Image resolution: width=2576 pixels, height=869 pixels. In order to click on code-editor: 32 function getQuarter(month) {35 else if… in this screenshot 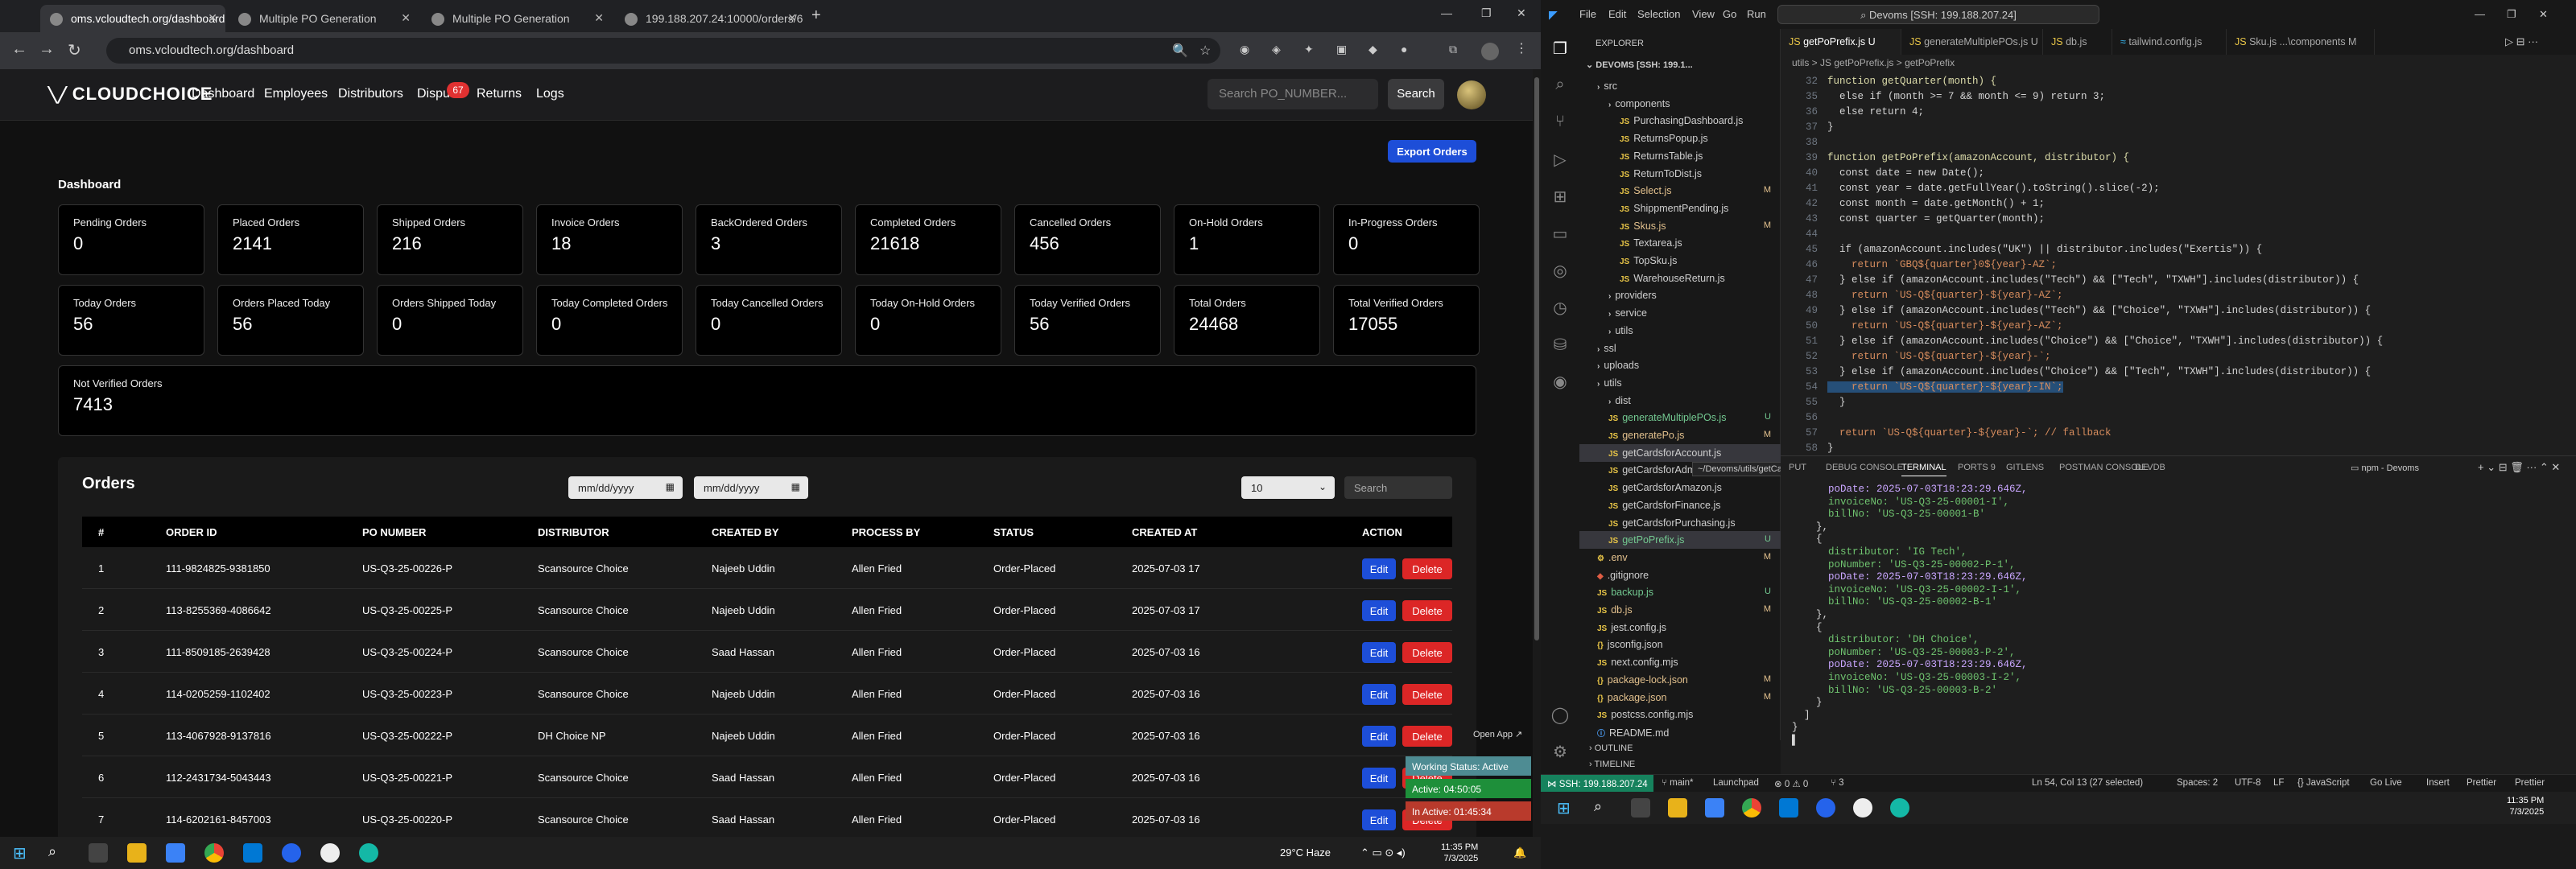, I will do `click(2178, 263)`.